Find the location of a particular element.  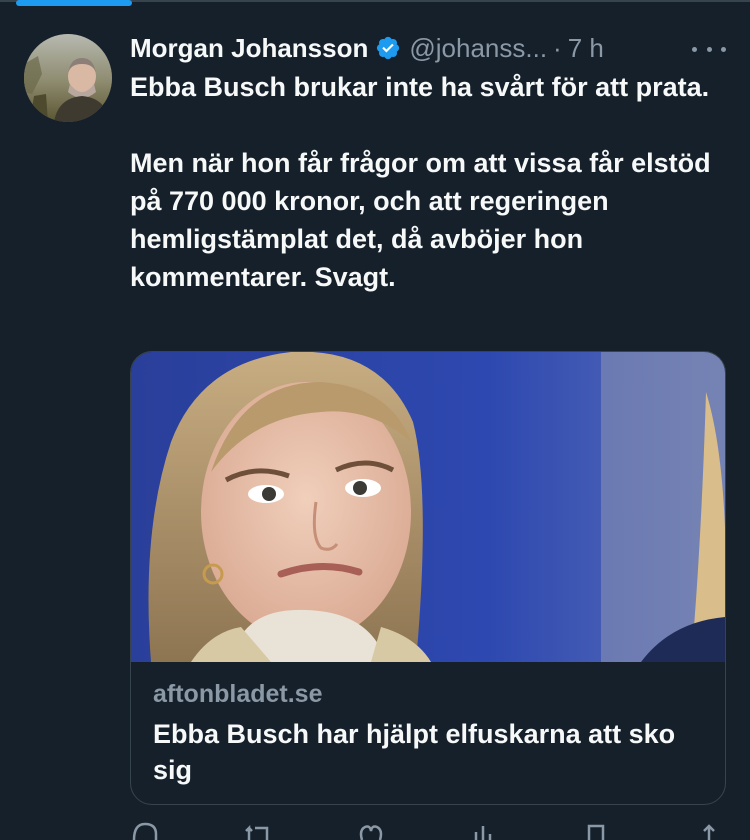

tweet-timestamp: 7 h is located at coordinates (586, 48).